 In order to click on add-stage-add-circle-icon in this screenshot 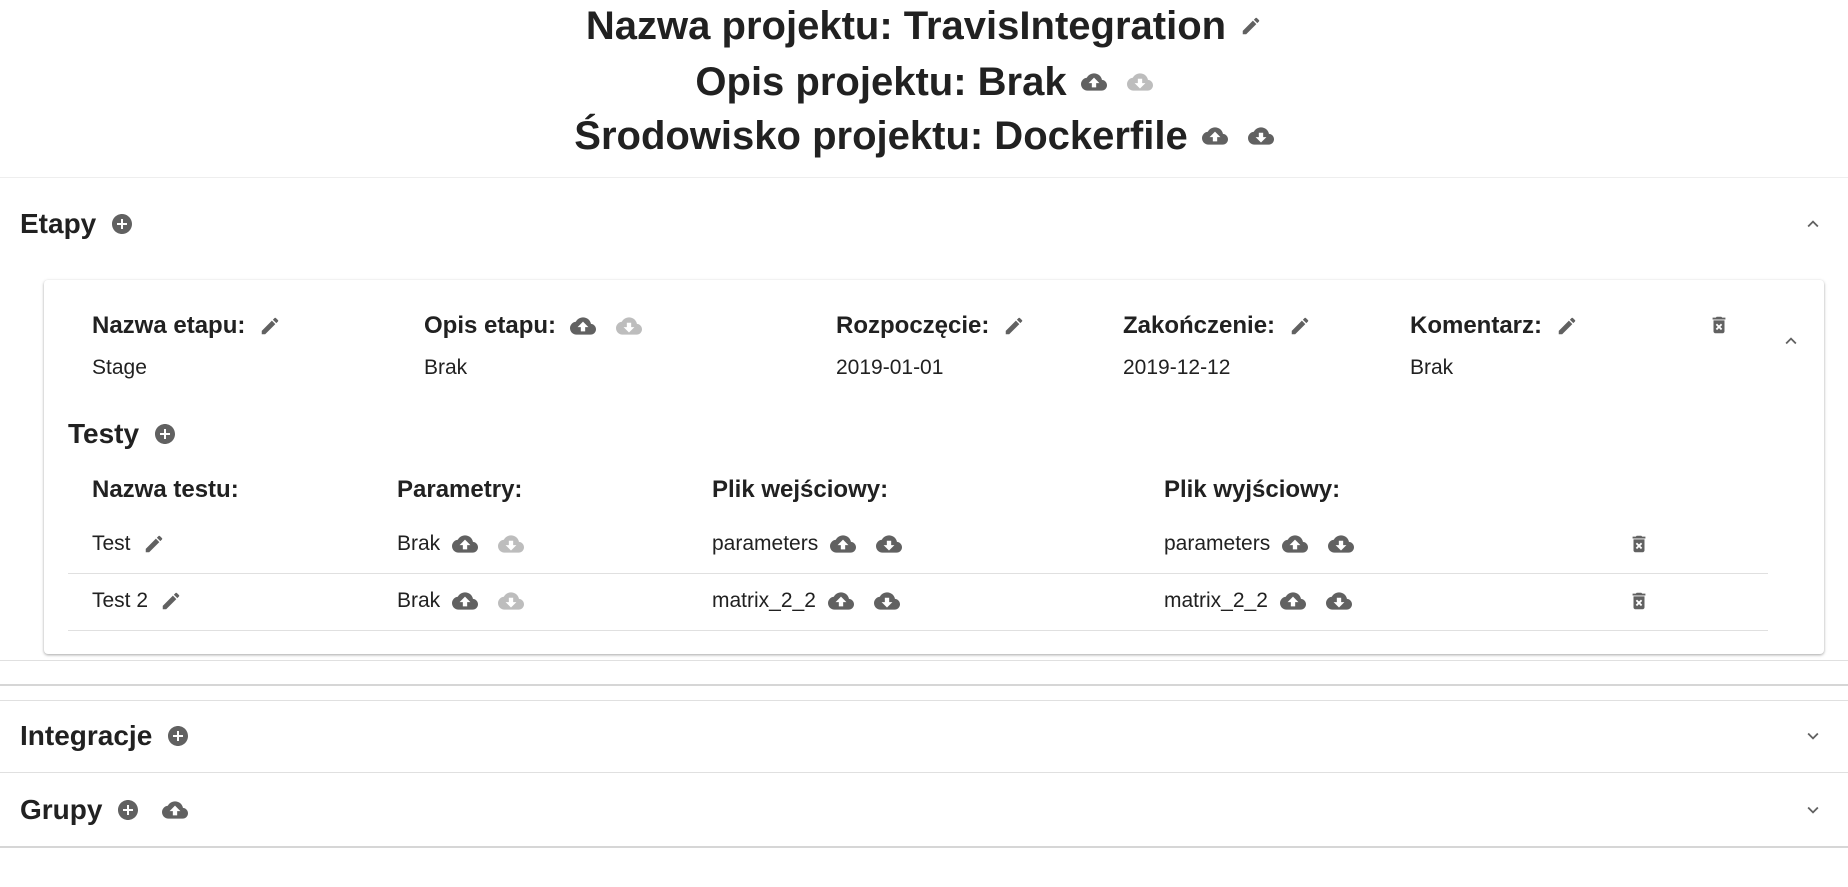, I will do `click(122, 224)`.